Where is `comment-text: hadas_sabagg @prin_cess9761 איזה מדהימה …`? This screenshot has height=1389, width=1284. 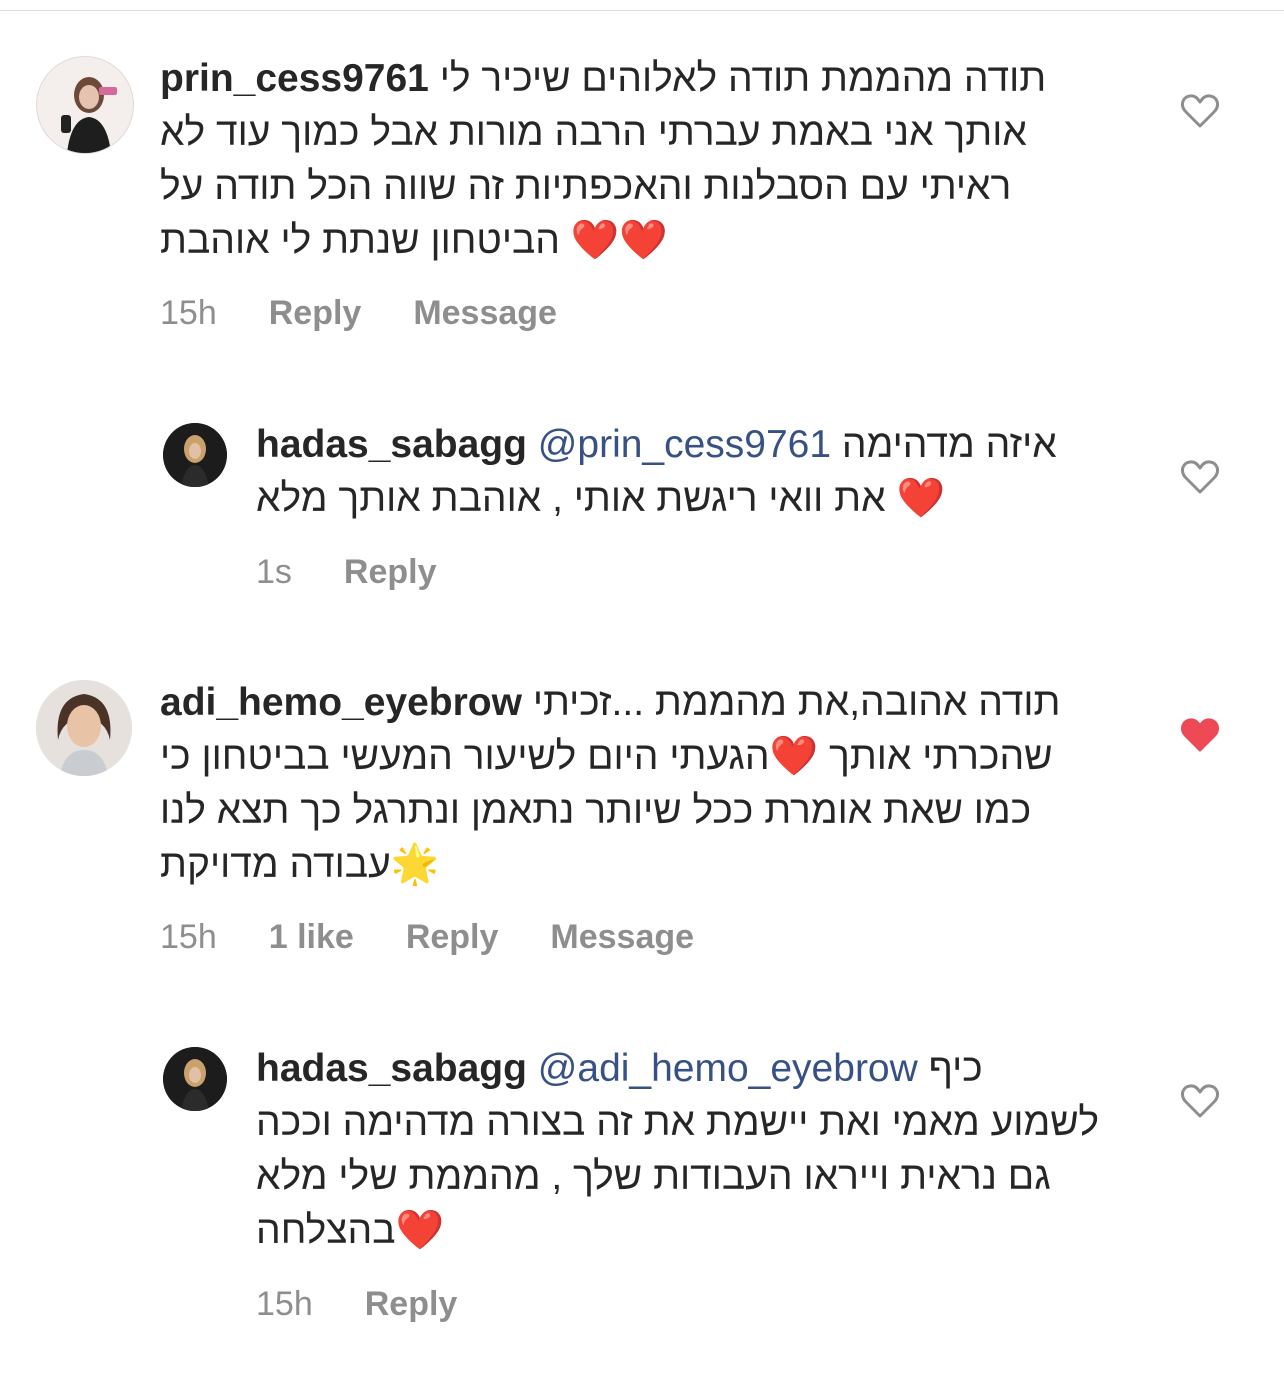
comment-text: hadas_sabagg @prin_cess9761 איזה מדהימה … is located at coordinates (656, 472).